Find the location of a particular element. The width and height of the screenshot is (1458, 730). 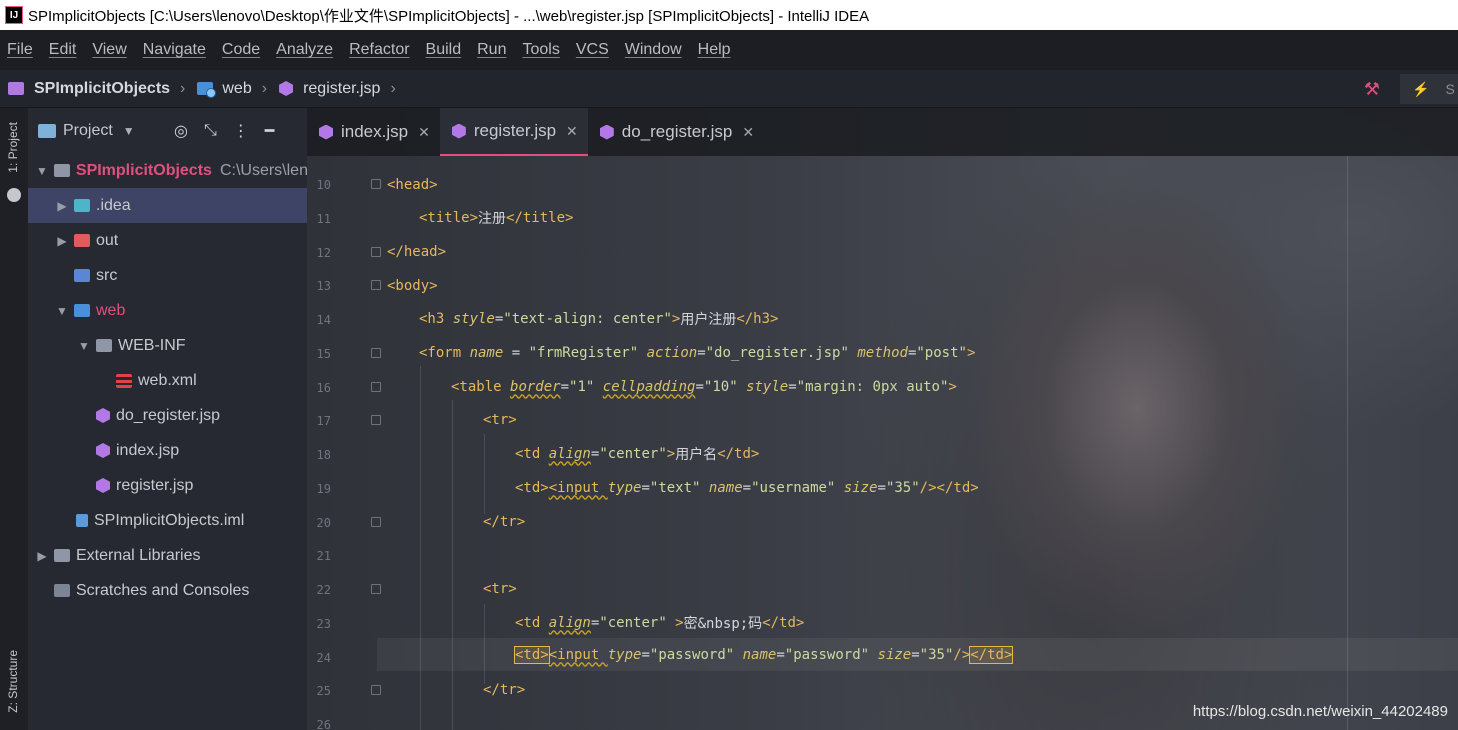

code-token: 注册 is located at coordinates (492, 218).